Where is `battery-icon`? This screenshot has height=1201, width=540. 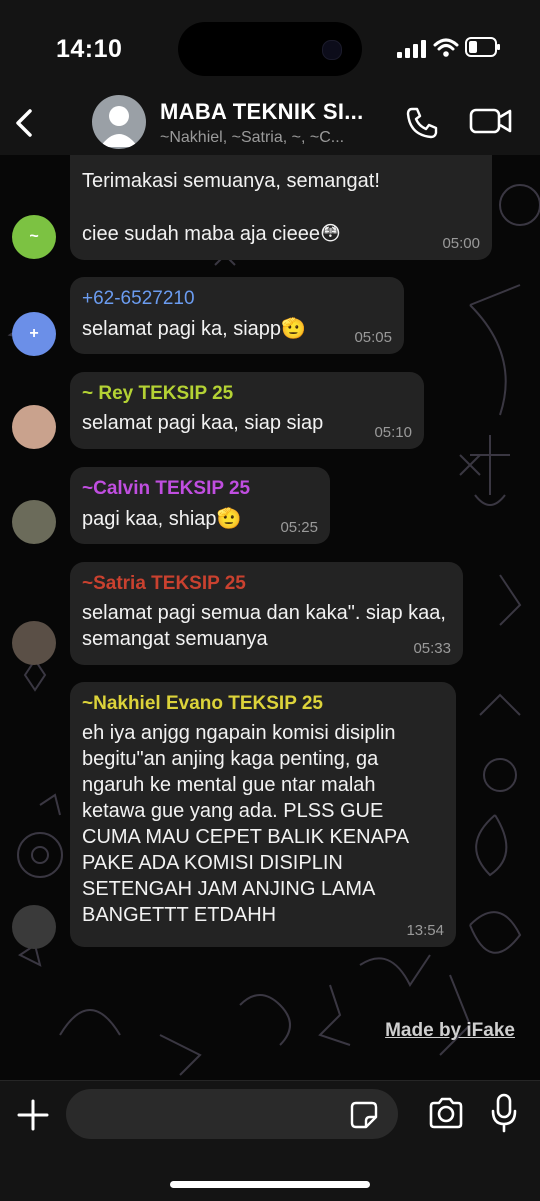
battery-icon is located at coordinates (482, 47).